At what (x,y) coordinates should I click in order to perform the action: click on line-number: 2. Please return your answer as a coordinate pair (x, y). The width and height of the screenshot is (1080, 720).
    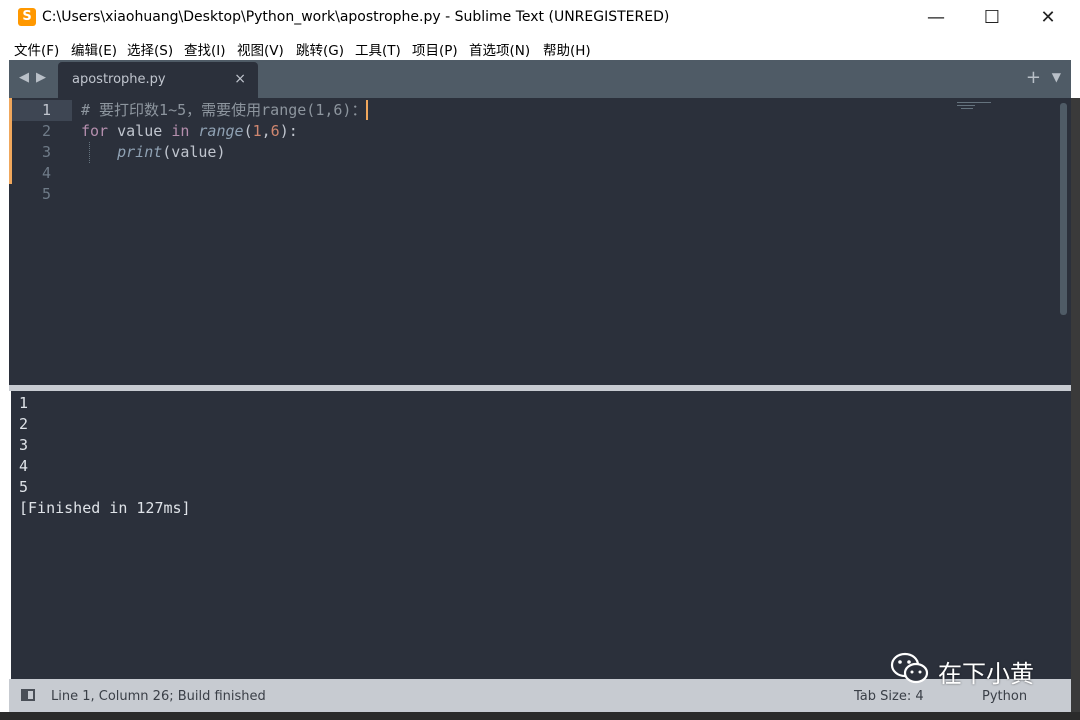
    Looking at the image, I should click on (46, 131).